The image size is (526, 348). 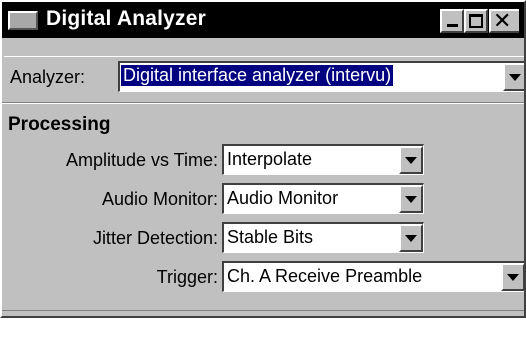 What do you see at coordinates (141, 160) in the screenshot?
I see `amplitude-vs-time-label: Amplitude vs Time:` at bounding box center [141, 160].